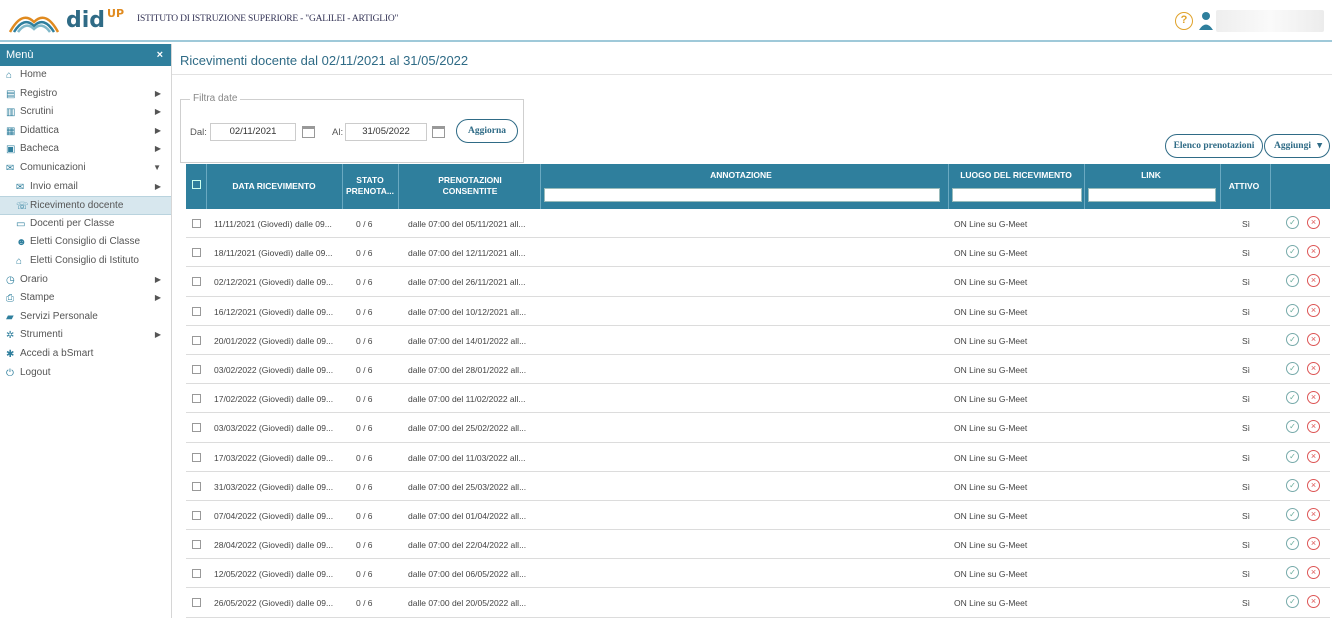 The height and width of the screenshot is (618, 1332). I want to click on sidebar-item-invio-email: ✉ Invio email ▶, so click(85, 187).